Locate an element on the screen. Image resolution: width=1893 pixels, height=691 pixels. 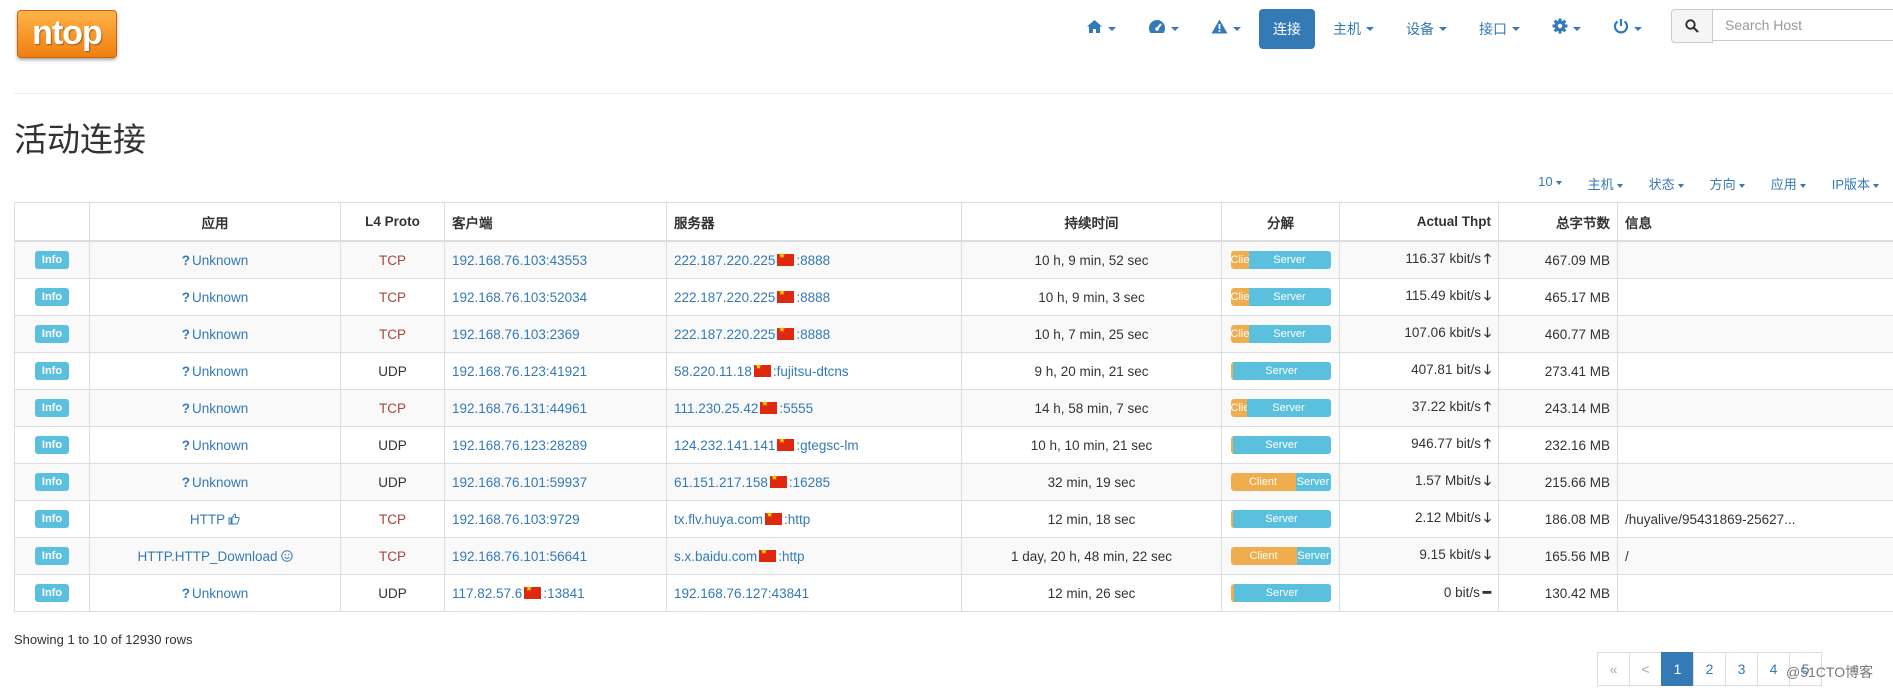
server-link: 111.230.25.42 is located at coordinates (716, 408).